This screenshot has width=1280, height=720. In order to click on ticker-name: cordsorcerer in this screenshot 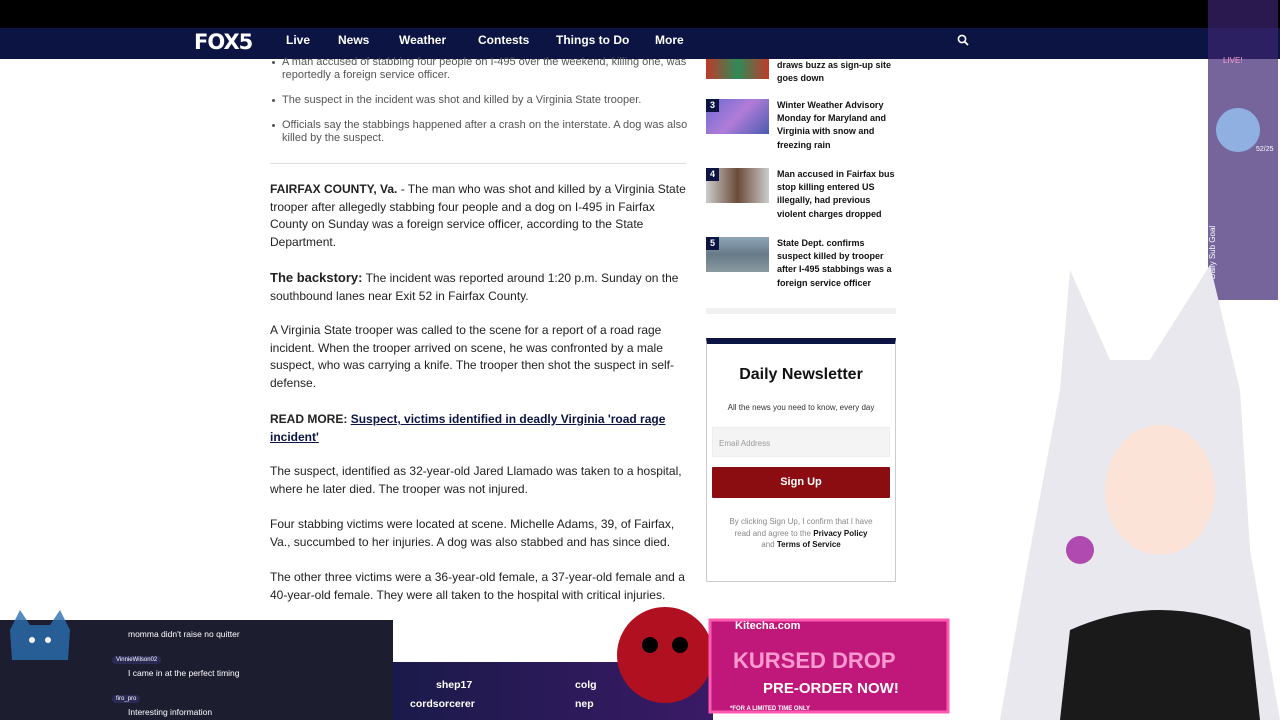, I will do `click(442, 704)`.